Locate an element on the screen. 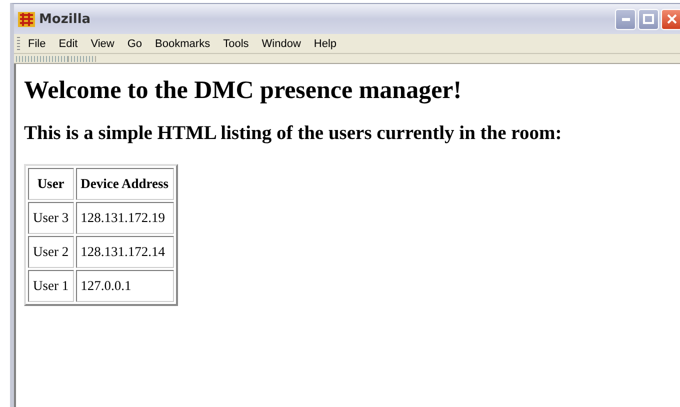  table-cell: User 3 is located at coordinates (51, 218).